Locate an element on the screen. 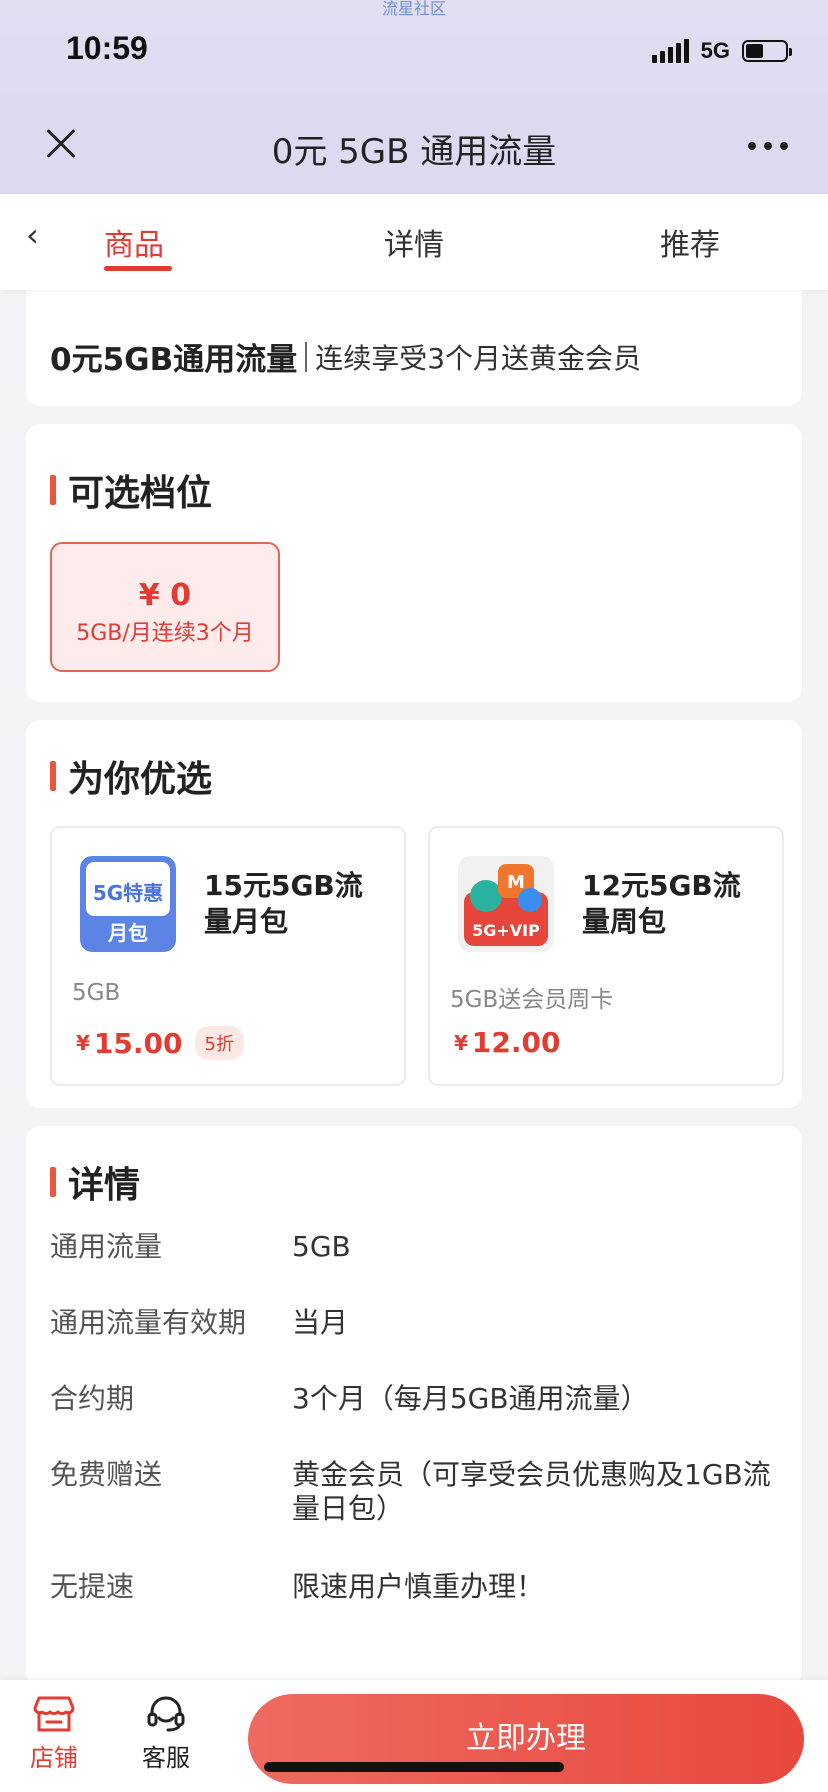 The width and height of the screenshot is (828, 1792). detail-value: 当月 is located at coordinates (320, 1322).